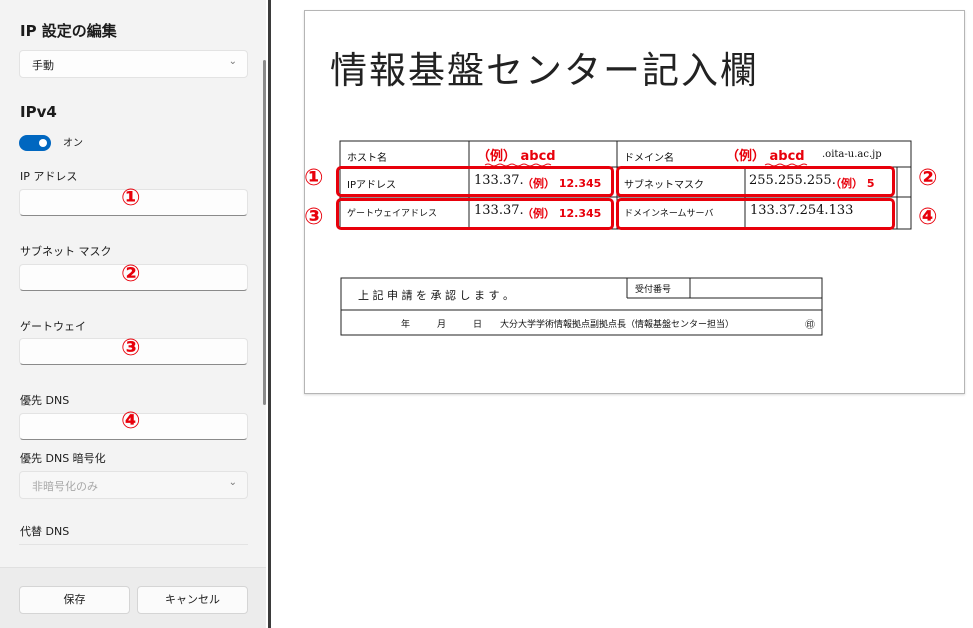 This screenshot has width=973, height=628. I want to click on seal-mark: ㊞, so click(810, 325).